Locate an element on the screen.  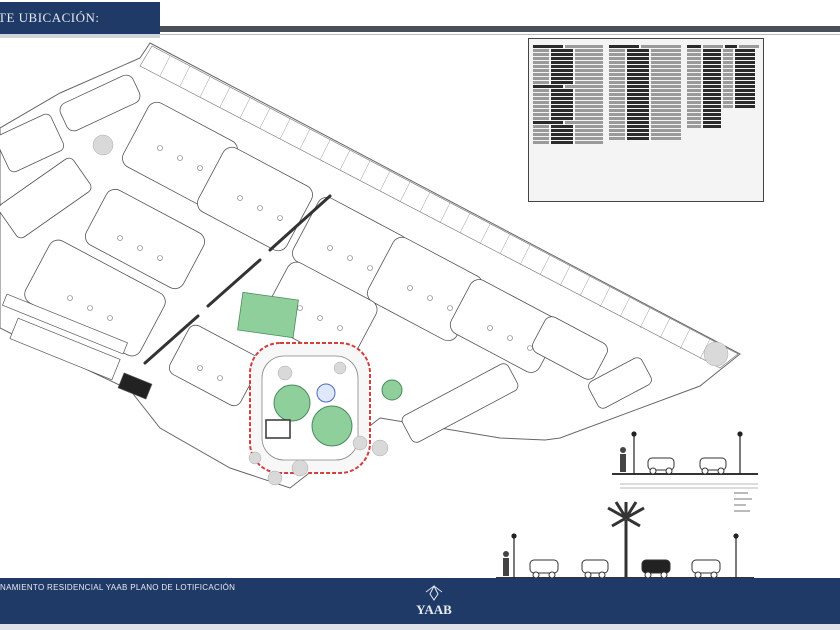
logo-emblem-icon is located at coordinates (434, 592).